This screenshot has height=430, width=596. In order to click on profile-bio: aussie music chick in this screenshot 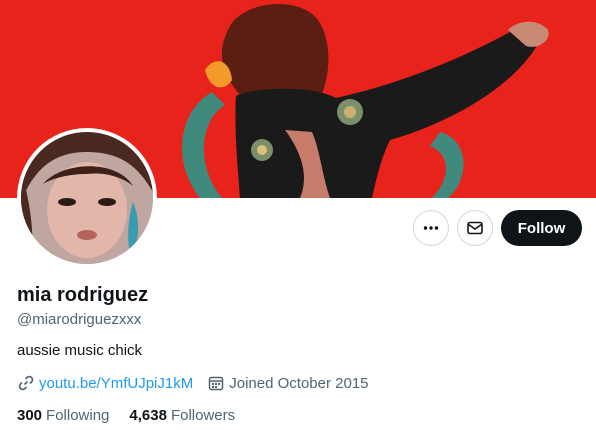, I will do `click(80, 350)`.